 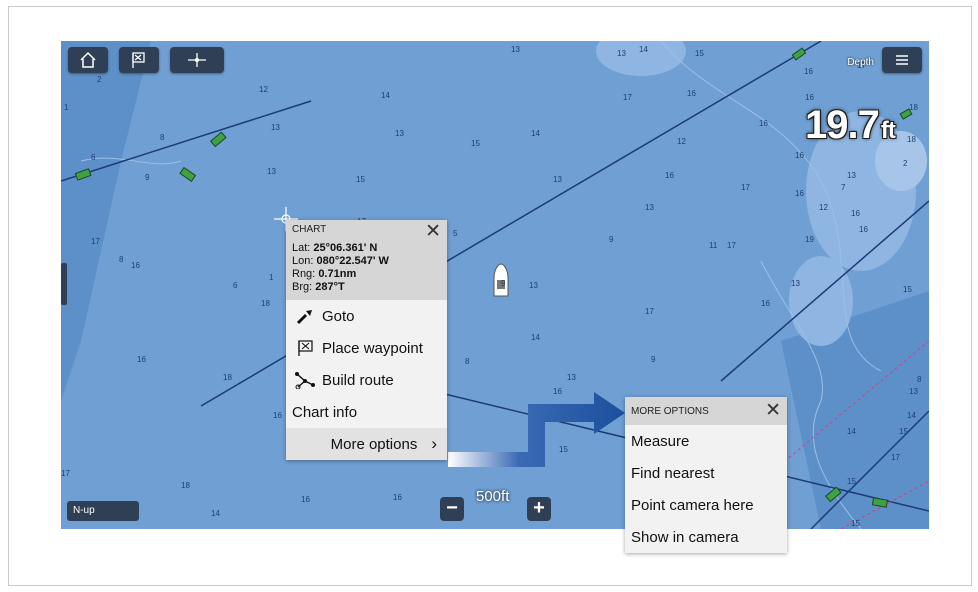 I want to click on orientation-button: N-up, so click(x=103, y=511).